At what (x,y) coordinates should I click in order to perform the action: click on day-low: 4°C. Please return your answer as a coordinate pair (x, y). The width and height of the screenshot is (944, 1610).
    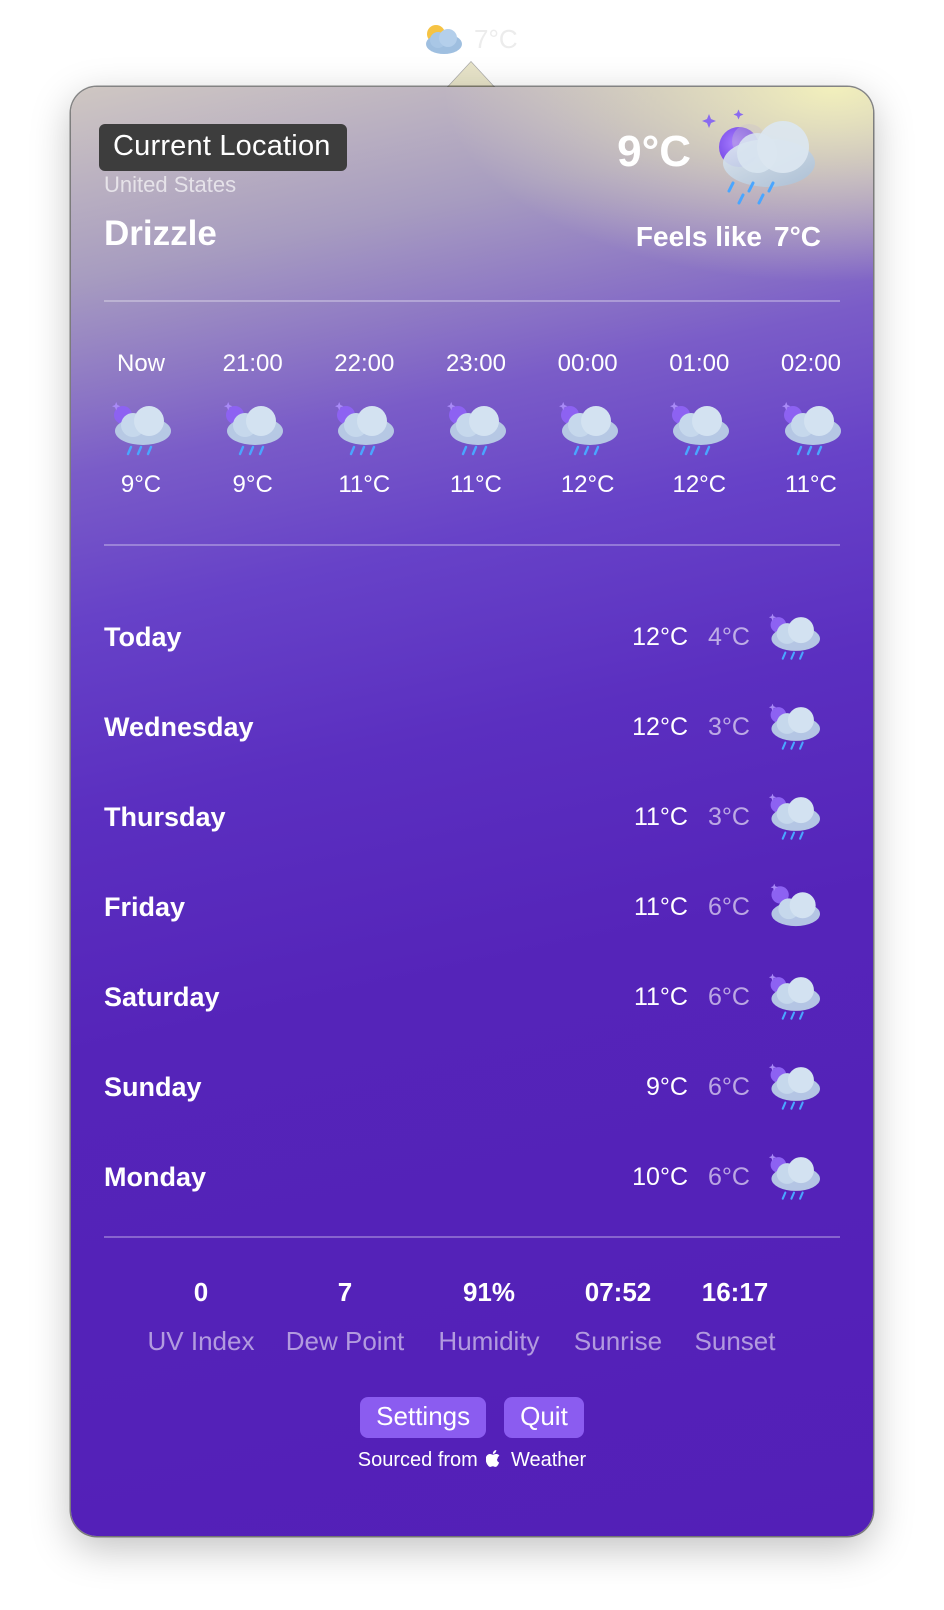
    Looking at the image, I should click on (729, 636).